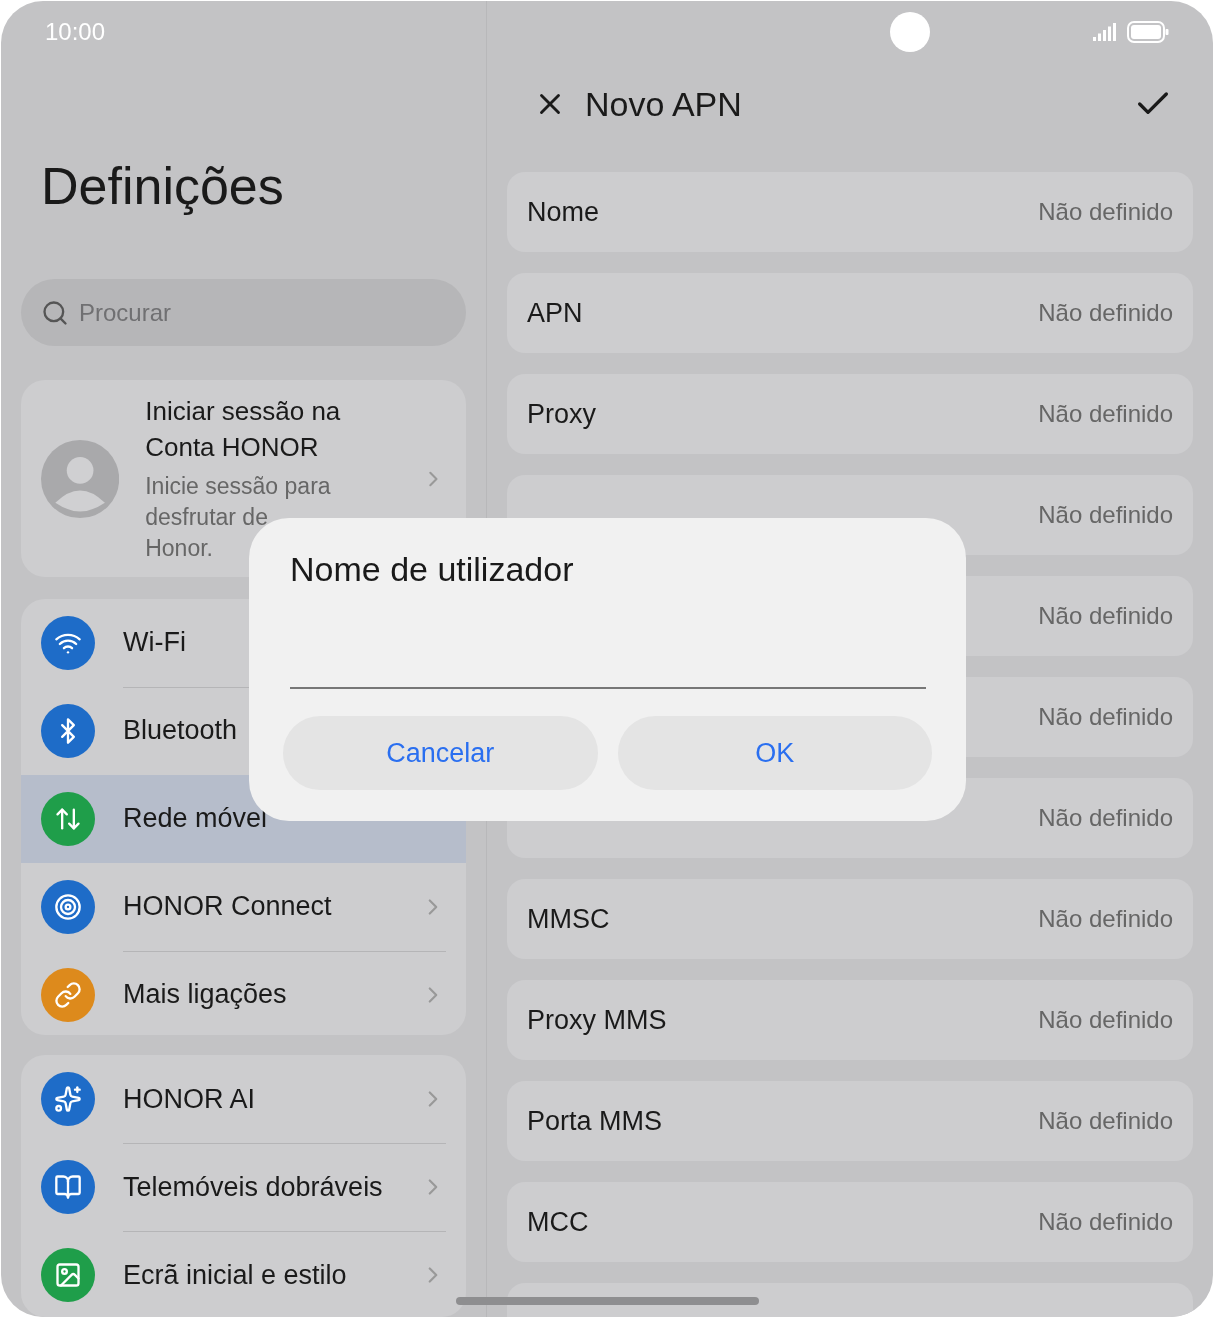 The width and height of the screenshot is (1214, 1319). Describe the element at coordinates (558, 1222) in the screenshot. I see `field-label: MCC` at that location.